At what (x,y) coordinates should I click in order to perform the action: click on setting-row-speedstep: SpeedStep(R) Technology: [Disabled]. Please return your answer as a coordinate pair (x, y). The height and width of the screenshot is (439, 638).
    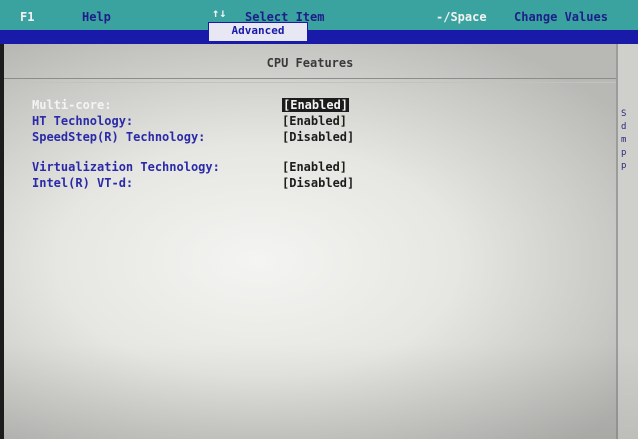
    Looking at the image, I should click on (193, 137).